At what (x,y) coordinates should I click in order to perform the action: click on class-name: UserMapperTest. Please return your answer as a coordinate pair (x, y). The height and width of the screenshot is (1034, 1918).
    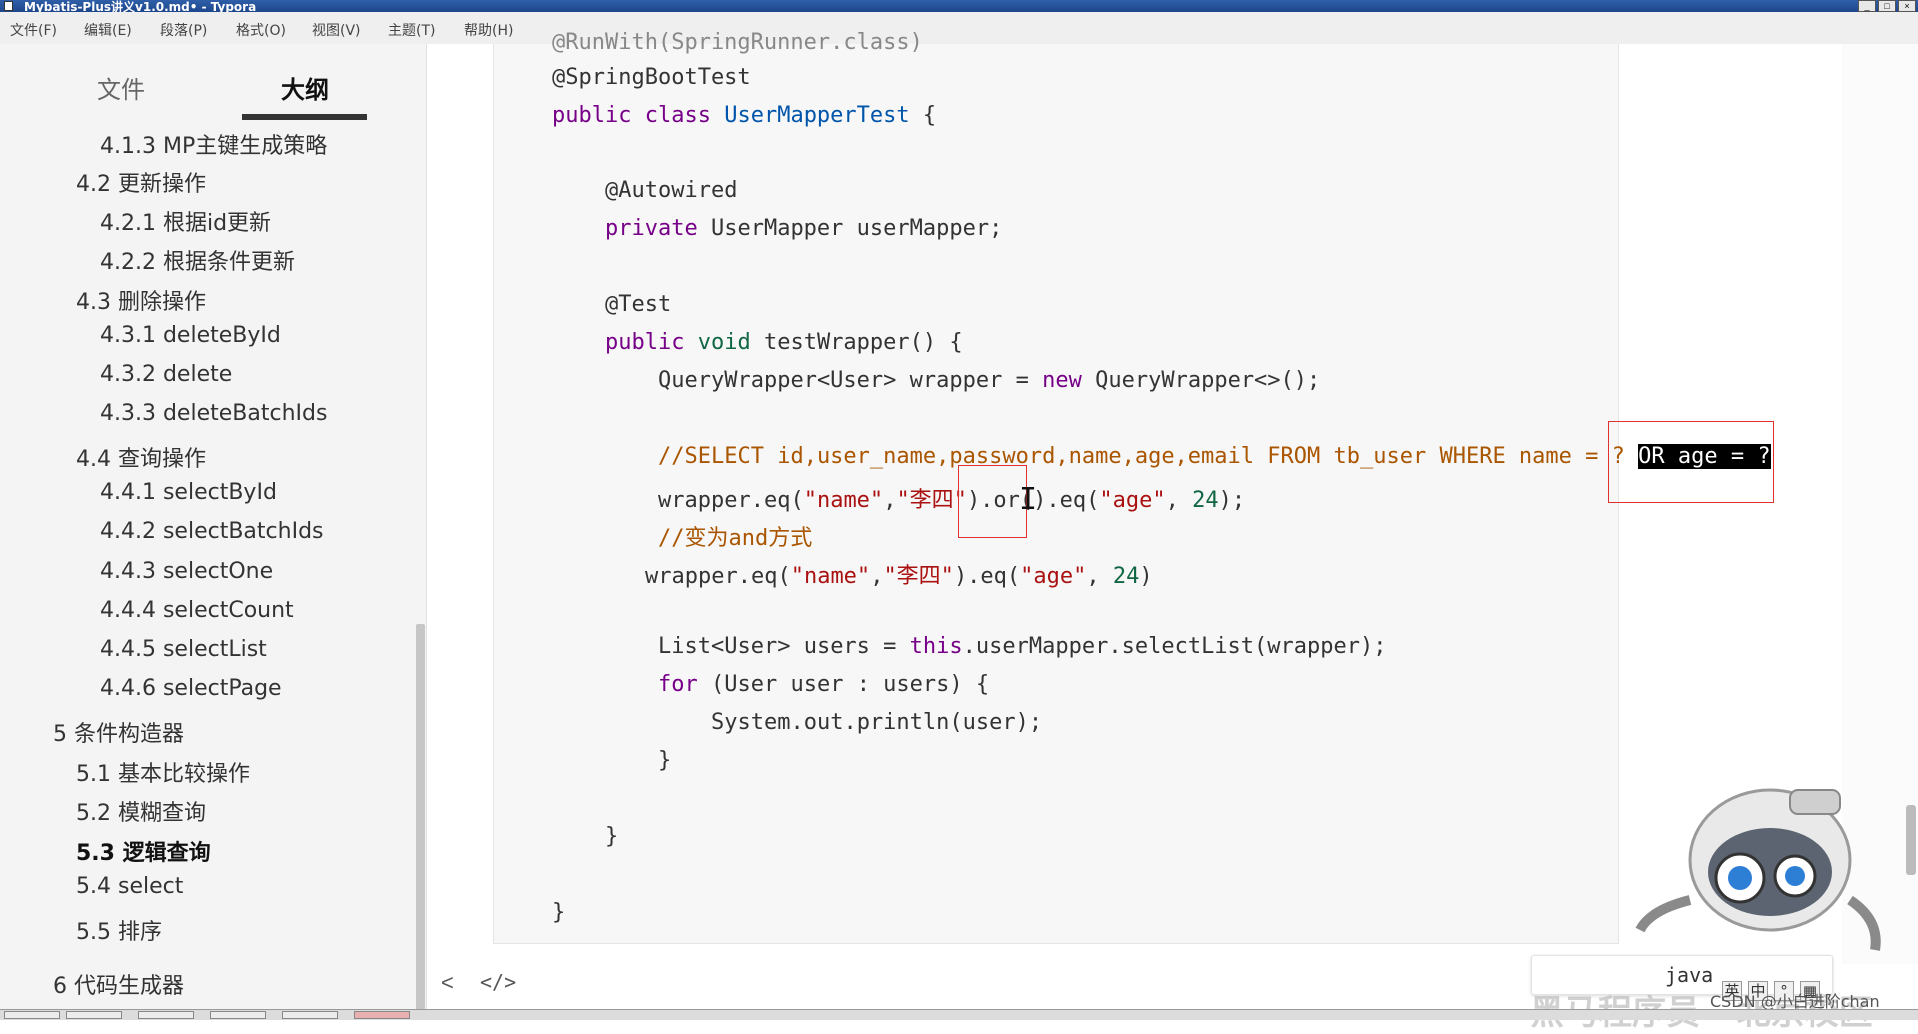
    Looking at the image, I should click on (817, 115).